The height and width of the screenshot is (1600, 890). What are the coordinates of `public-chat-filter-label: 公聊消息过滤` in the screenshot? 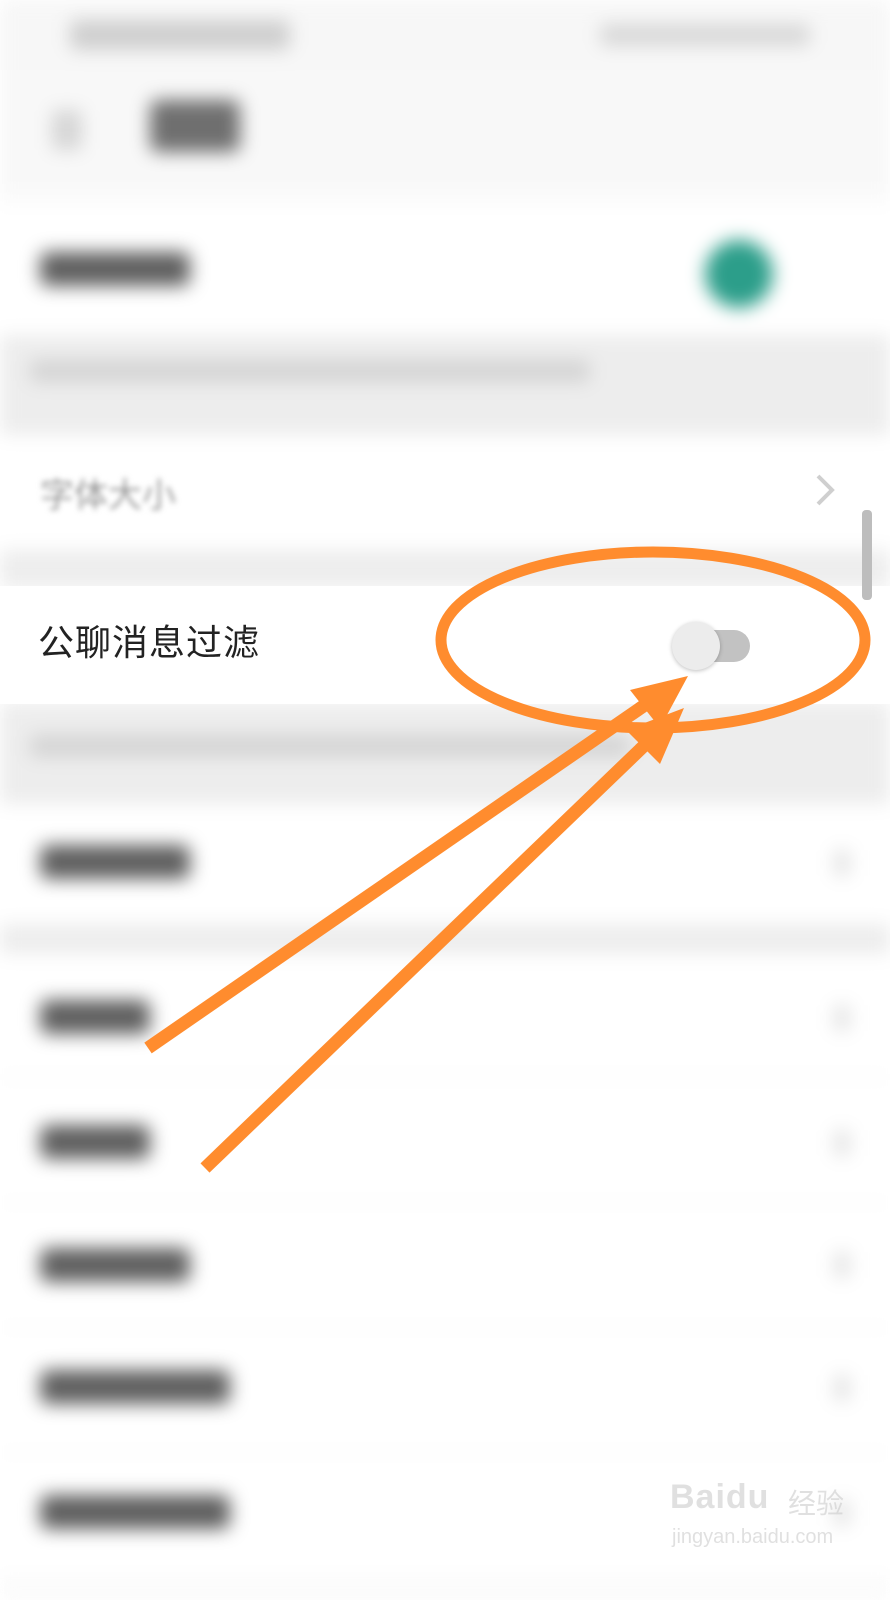 It's located at (149, 643).